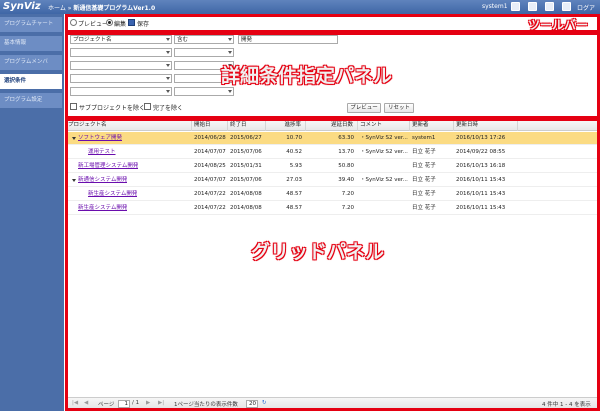 The image size is (600, 411). I want to click on breadcrumb-current: 新通信基礎プログラムVer1.0, so click(114, 8).